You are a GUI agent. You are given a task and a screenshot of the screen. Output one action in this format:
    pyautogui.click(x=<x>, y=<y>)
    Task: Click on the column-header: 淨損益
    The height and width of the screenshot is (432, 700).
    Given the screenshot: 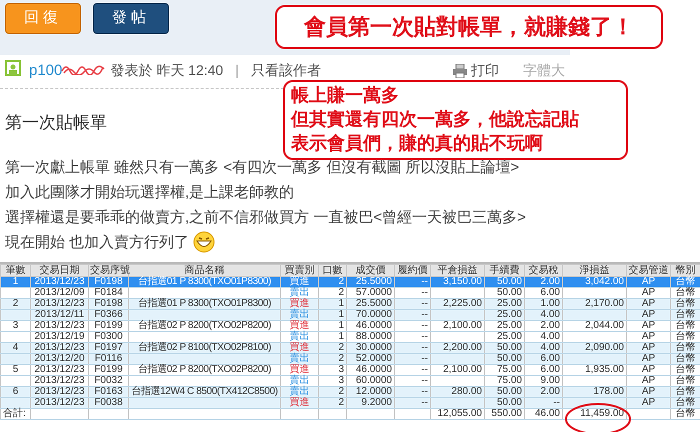 What is the action you would take?
    pyautogui.click(x=594, y=270)
    